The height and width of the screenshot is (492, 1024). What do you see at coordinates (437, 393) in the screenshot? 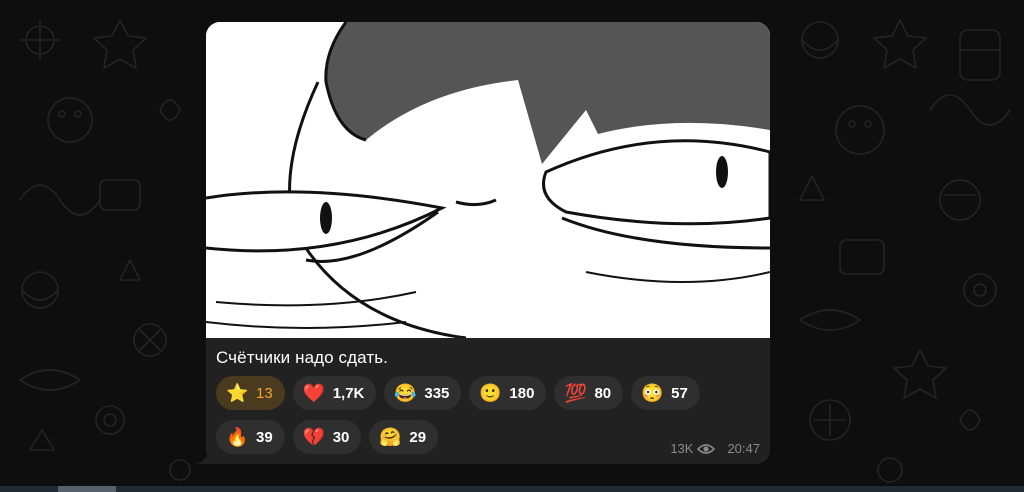
I see `reaction-count: 335` at bounding box center [437, 393].